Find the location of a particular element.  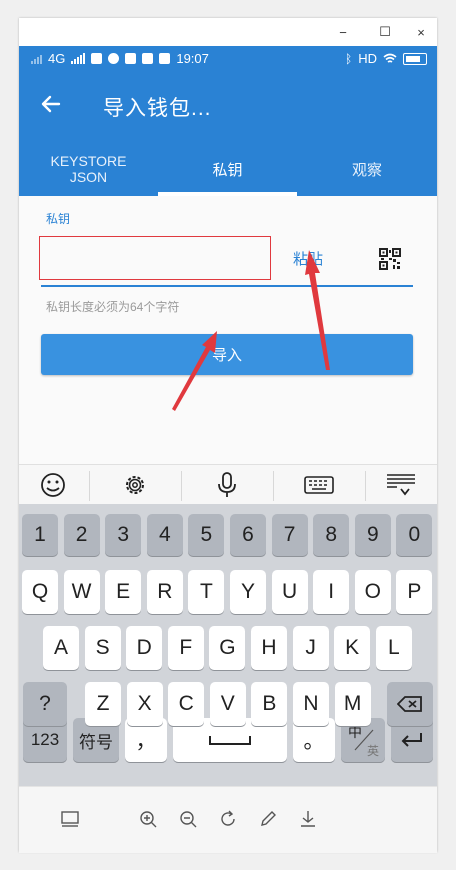

private-key-label: 私钥 is located at coordinates (58, 219).